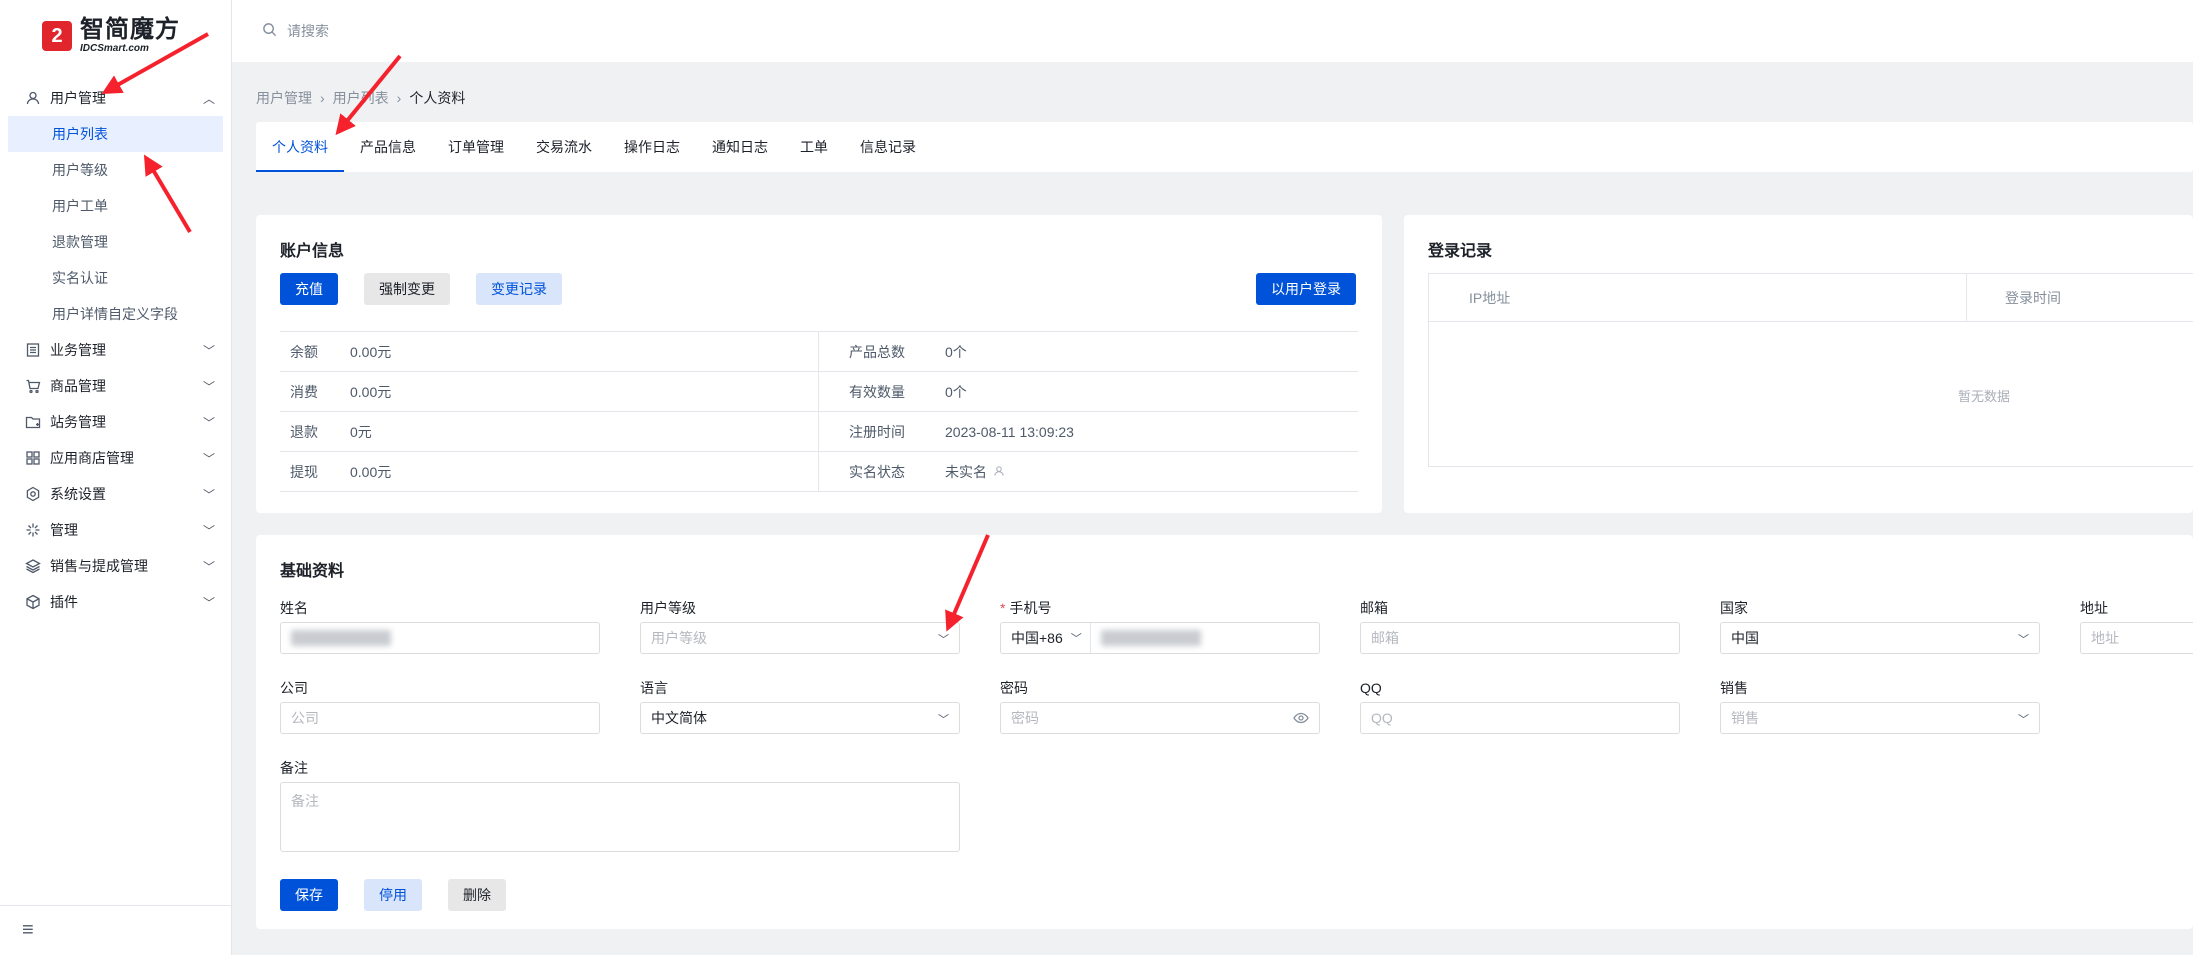  I want to click on menu-group-app-store: 应用商店管理 ﹀, so click(115, 458).